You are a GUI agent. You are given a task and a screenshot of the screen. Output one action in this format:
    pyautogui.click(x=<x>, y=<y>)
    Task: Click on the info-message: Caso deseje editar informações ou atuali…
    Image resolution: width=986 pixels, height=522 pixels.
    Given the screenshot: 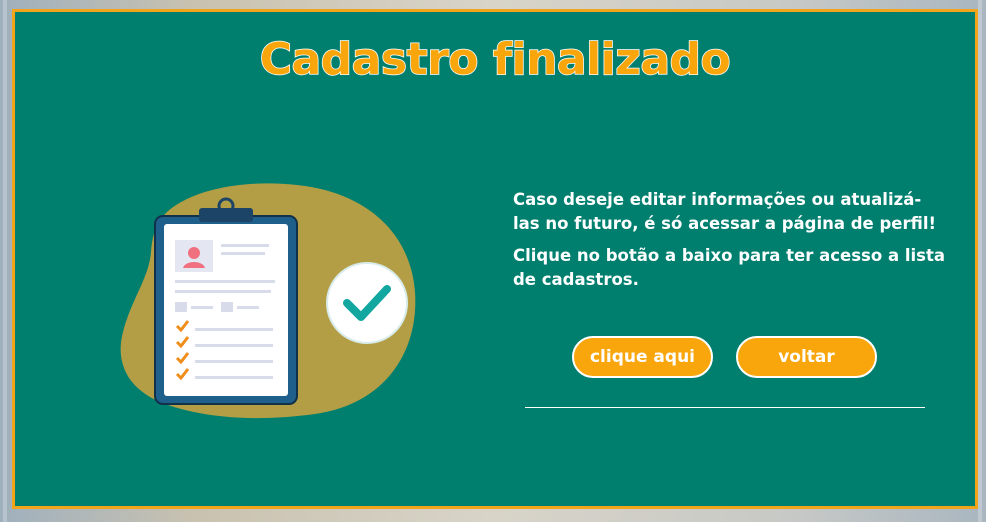 What is the action you would take?
    pyautogui.click(x=729, y=244)
    